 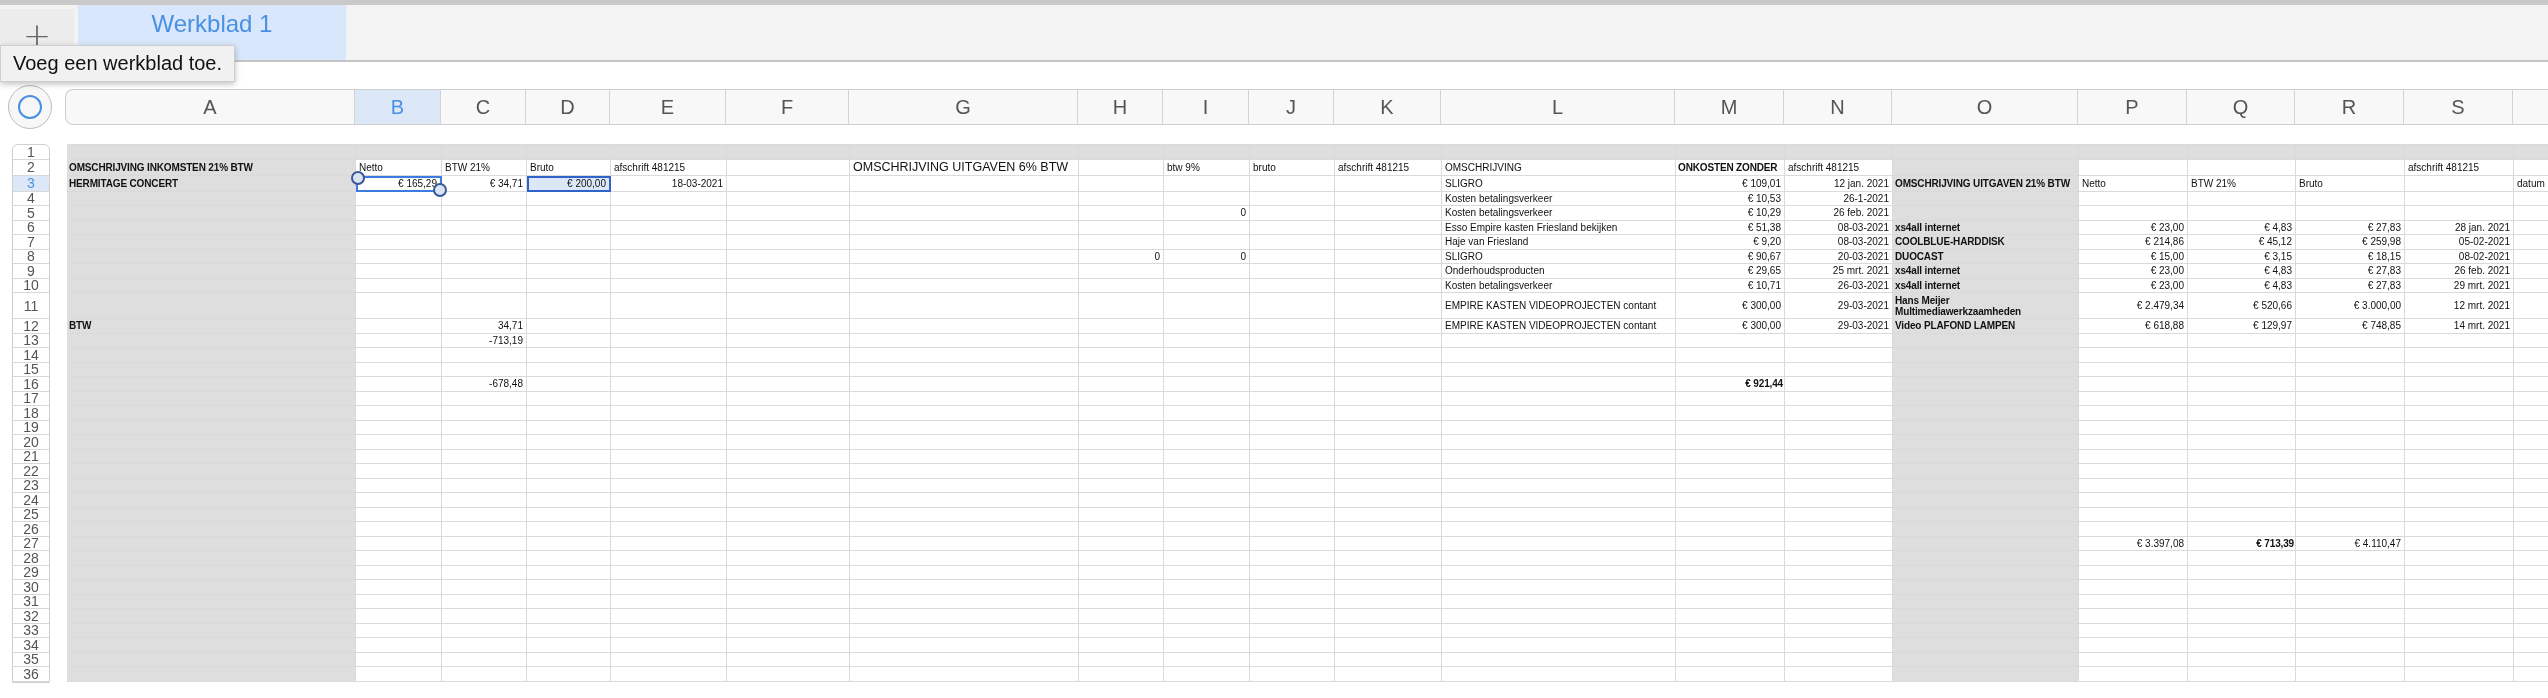 I want to click on table-cell: BTW, so click(x=211, y=326).